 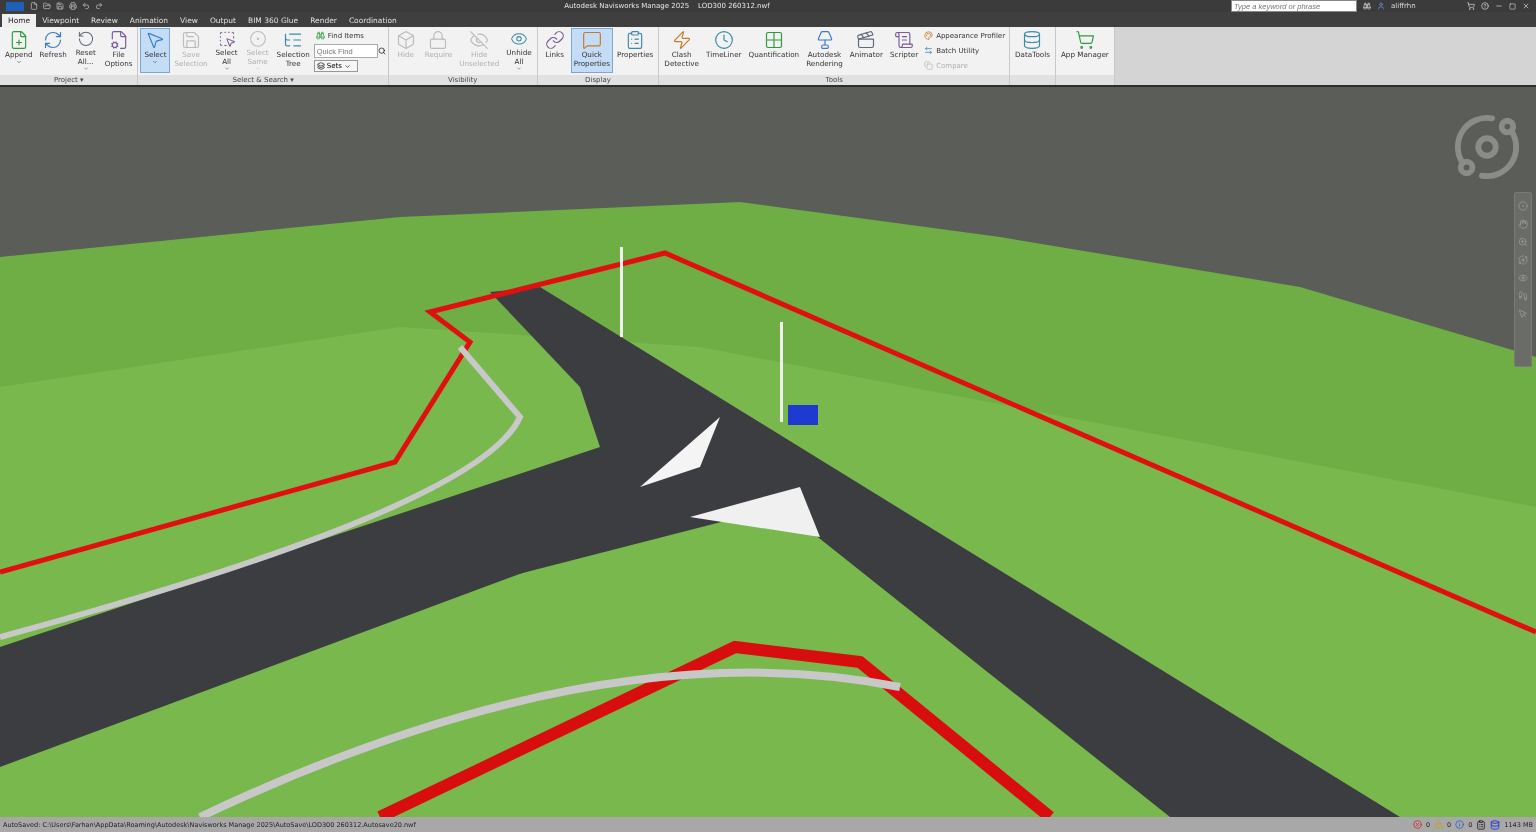 What do you see at coordinates (99, 6) in the screenshot?
I see `redo-icon` at bounding box center [99, 6].